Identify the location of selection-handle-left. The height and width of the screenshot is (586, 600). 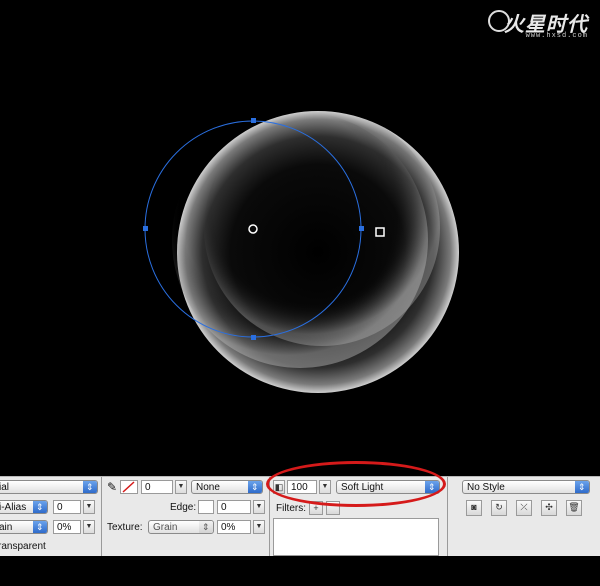
(145, 228).